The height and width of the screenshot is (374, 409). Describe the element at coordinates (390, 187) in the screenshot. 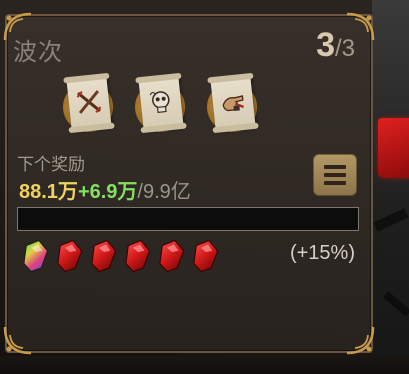

I see `background-scenery` at that location.